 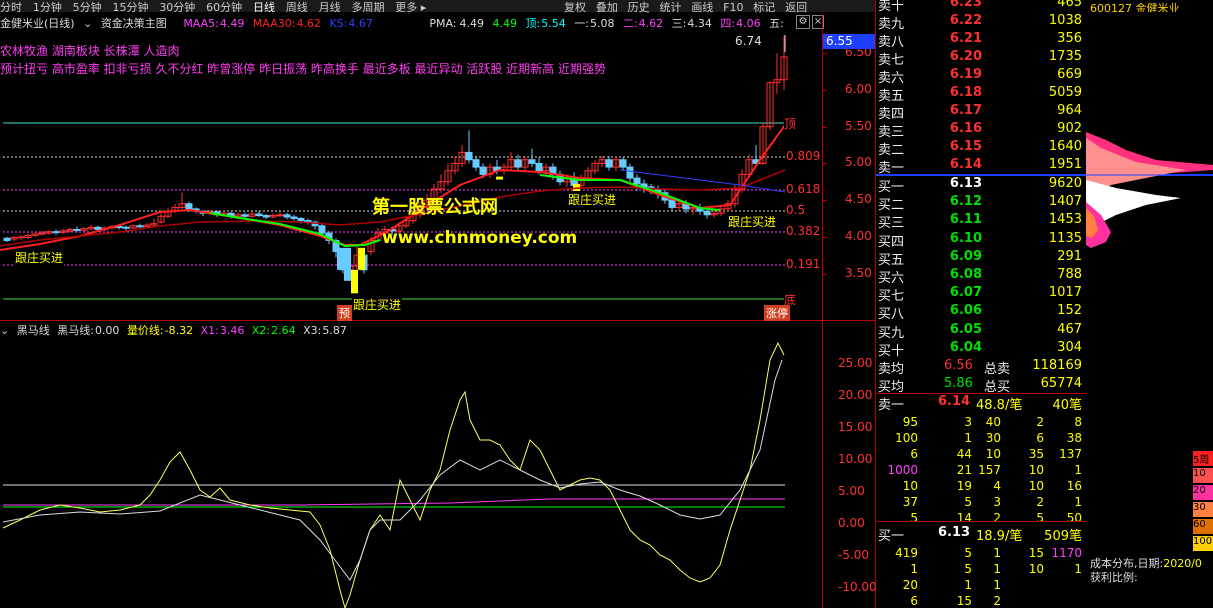 I want to click on orderbook-label: 卖五, so click(x=891, y=96).